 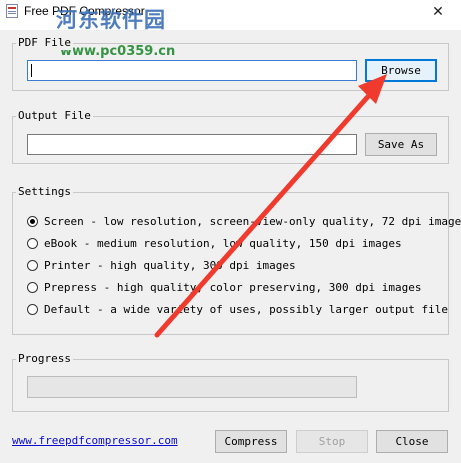 What do you see at coordinates (412, 441) in the screenshot?
I see `close-button: Close` at bounding box center [412, 441].